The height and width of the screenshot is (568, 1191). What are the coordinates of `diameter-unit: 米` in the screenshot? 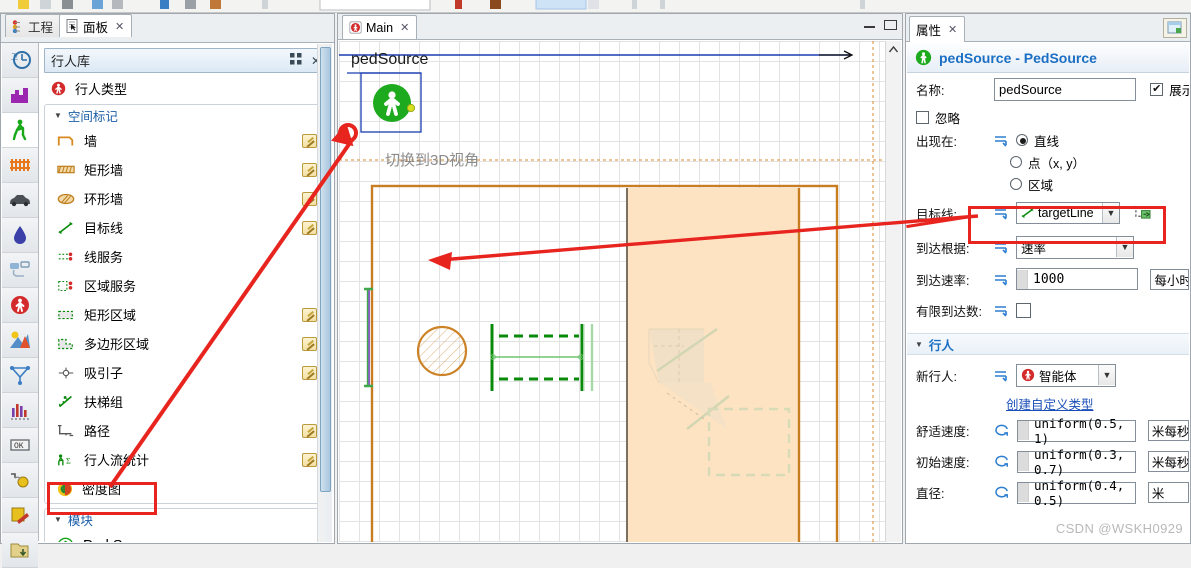 It's located at (1168, 492).